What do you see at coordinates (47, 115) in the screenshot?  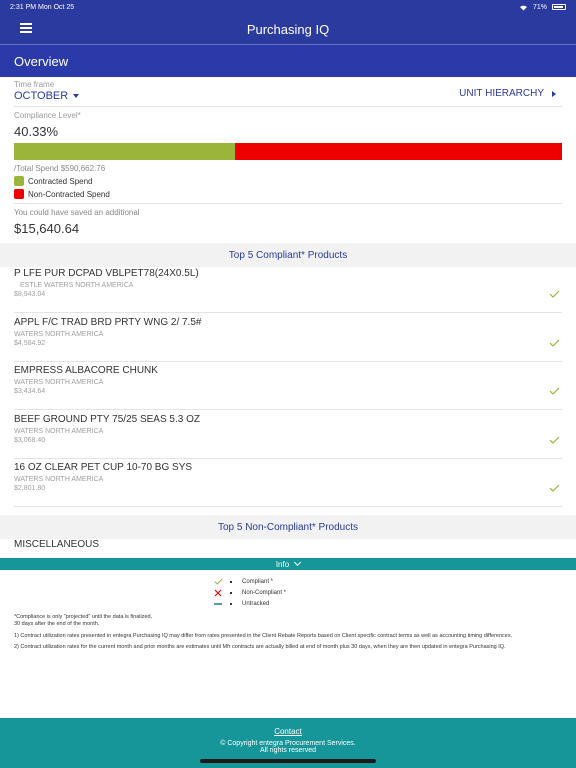 I see `compliance-label: Compliance Level*` at bounding box center [47, 115].